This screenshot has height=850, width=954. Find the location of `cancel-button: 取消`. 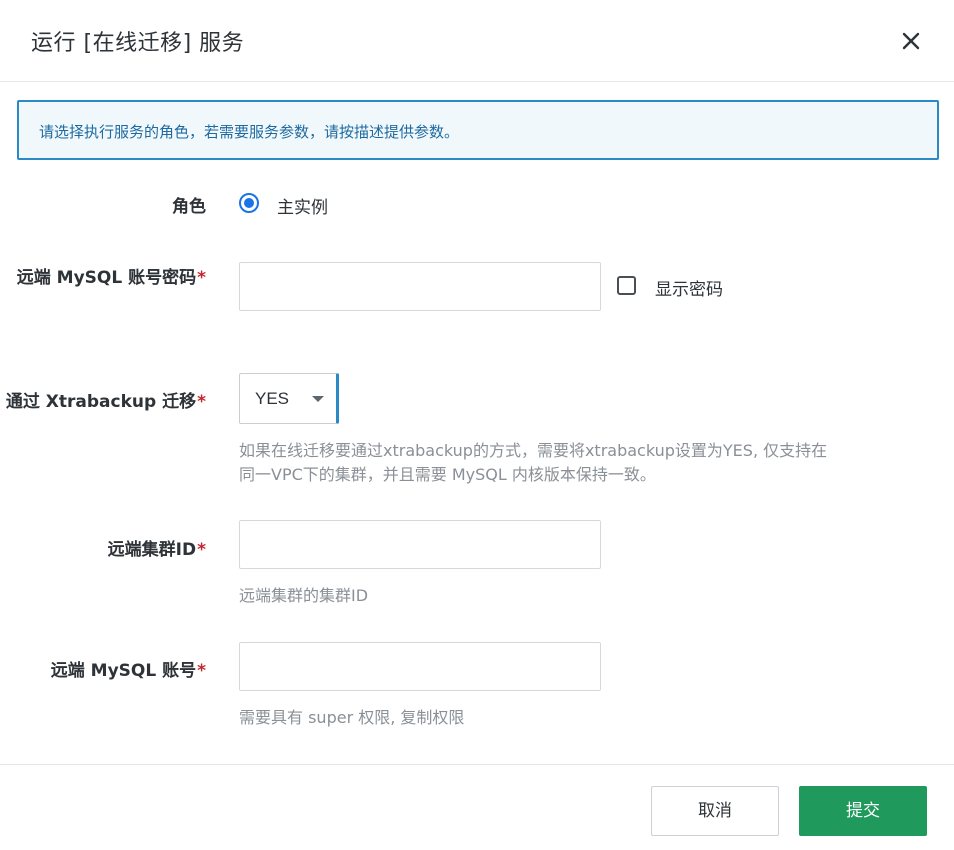

cancel-button: 取消 is located at coordinates (715, 811).